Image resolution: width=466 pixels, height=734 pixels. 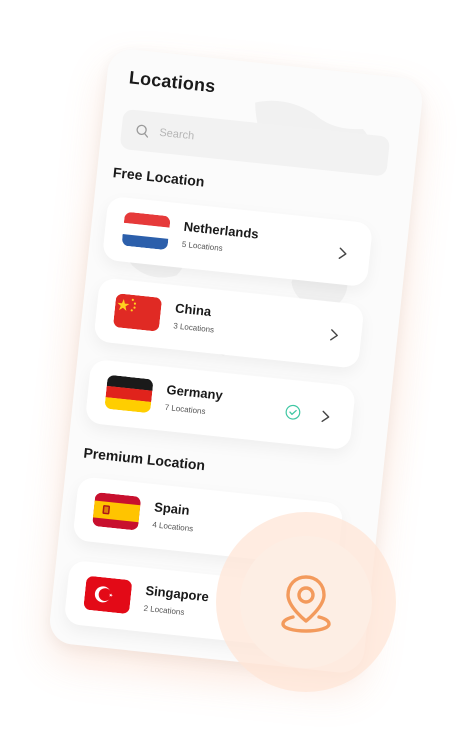 What do you see at coordinates (176, 134) in the screenshot?
I see `search-placeholder: Search` at bounding box center [176, 134].